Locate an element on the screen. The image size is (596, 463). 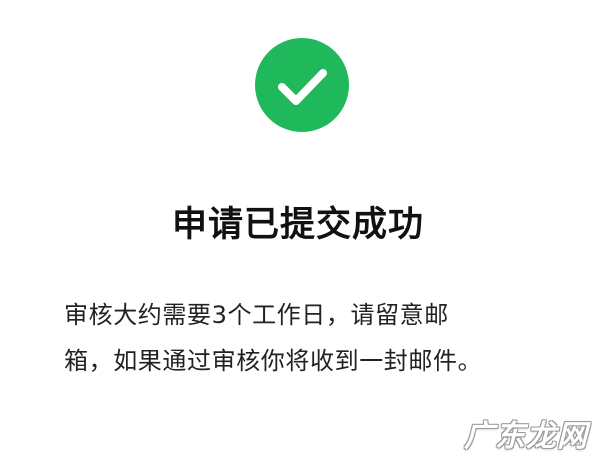
success-check-icon is located at coordinates (302, 85).